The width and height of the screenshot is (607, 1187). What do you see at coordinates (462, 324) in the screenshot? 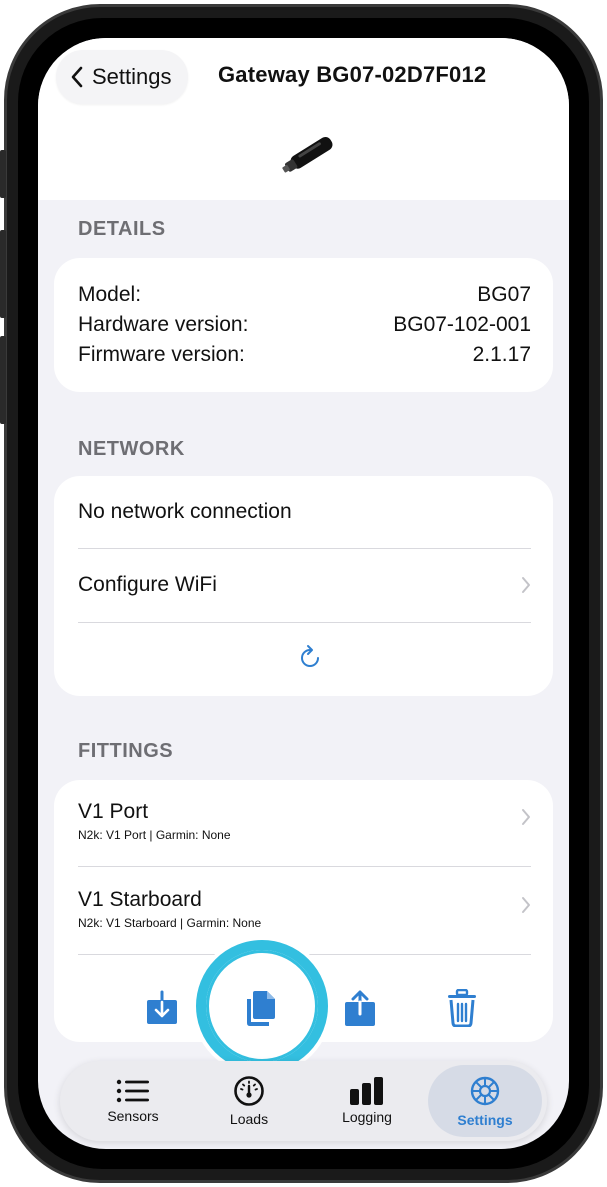
I see `details-value: BG07-102-001` at bounding box center [462, 324].